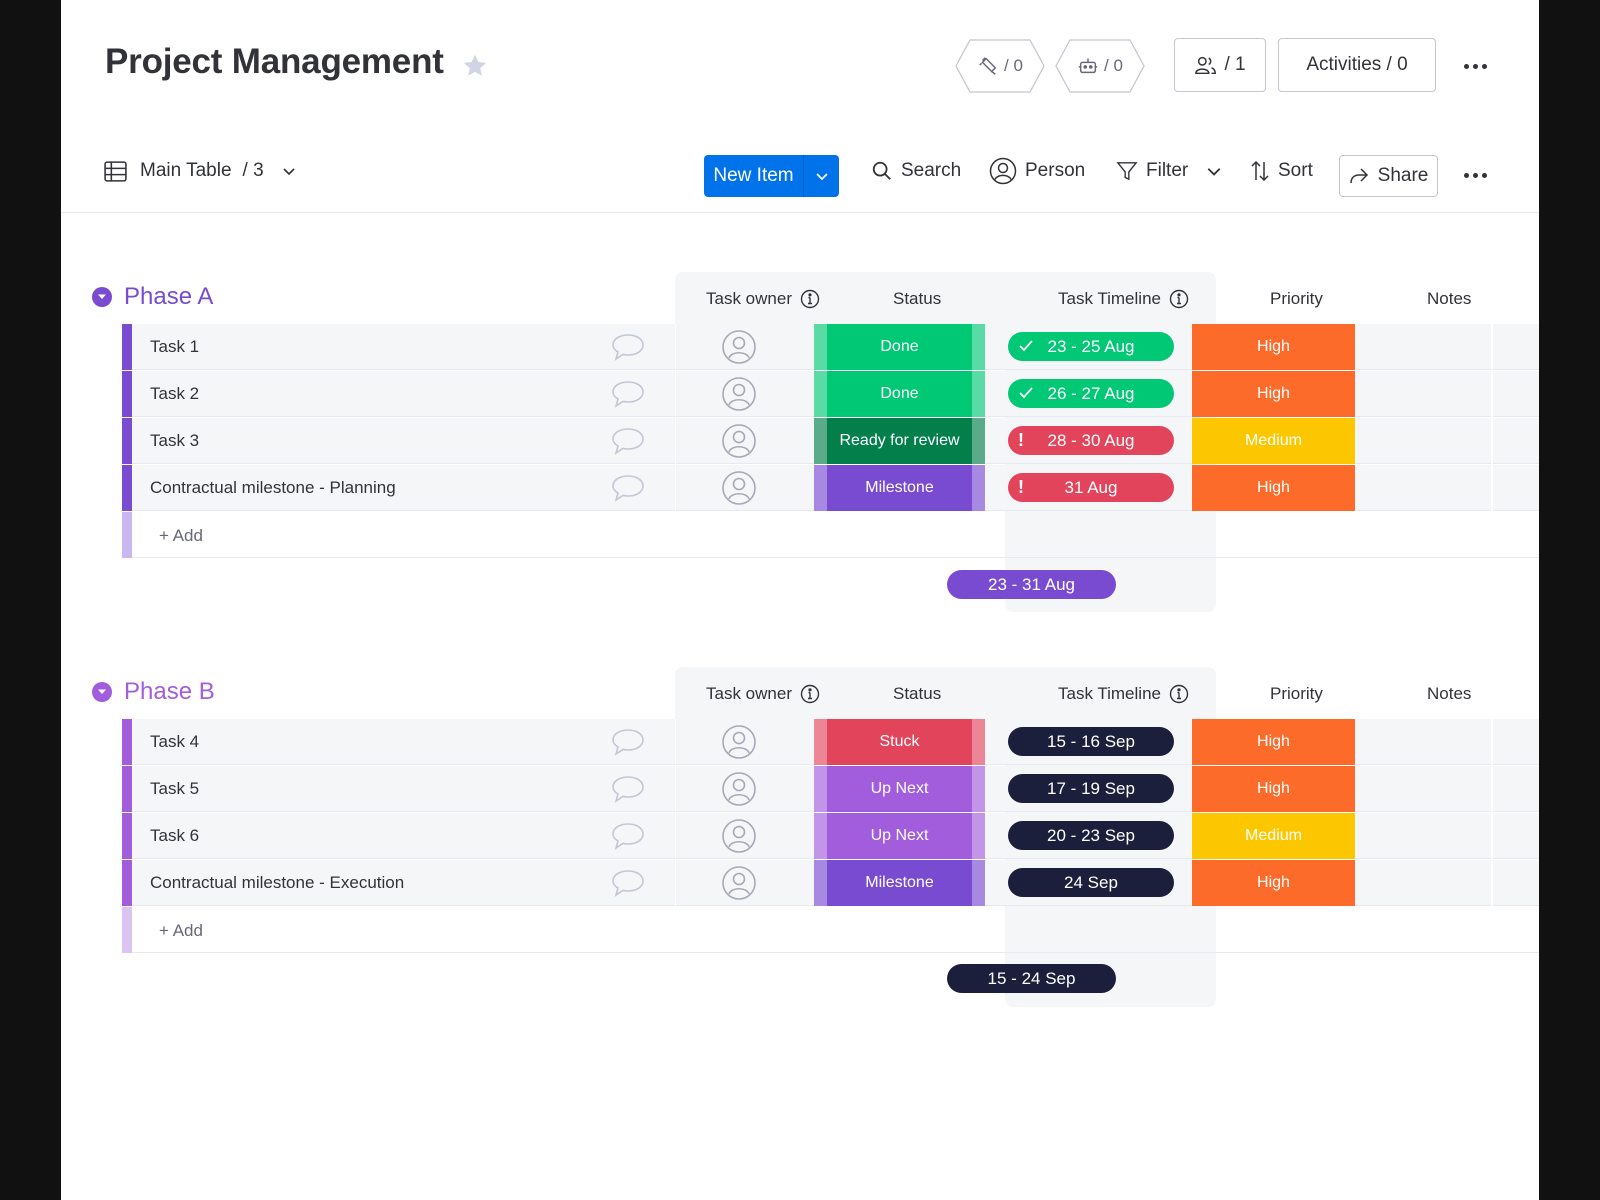 This screenshot has height=1200, width=1600. I want to click on new-item-dropdown-icon, so click(821, 176).